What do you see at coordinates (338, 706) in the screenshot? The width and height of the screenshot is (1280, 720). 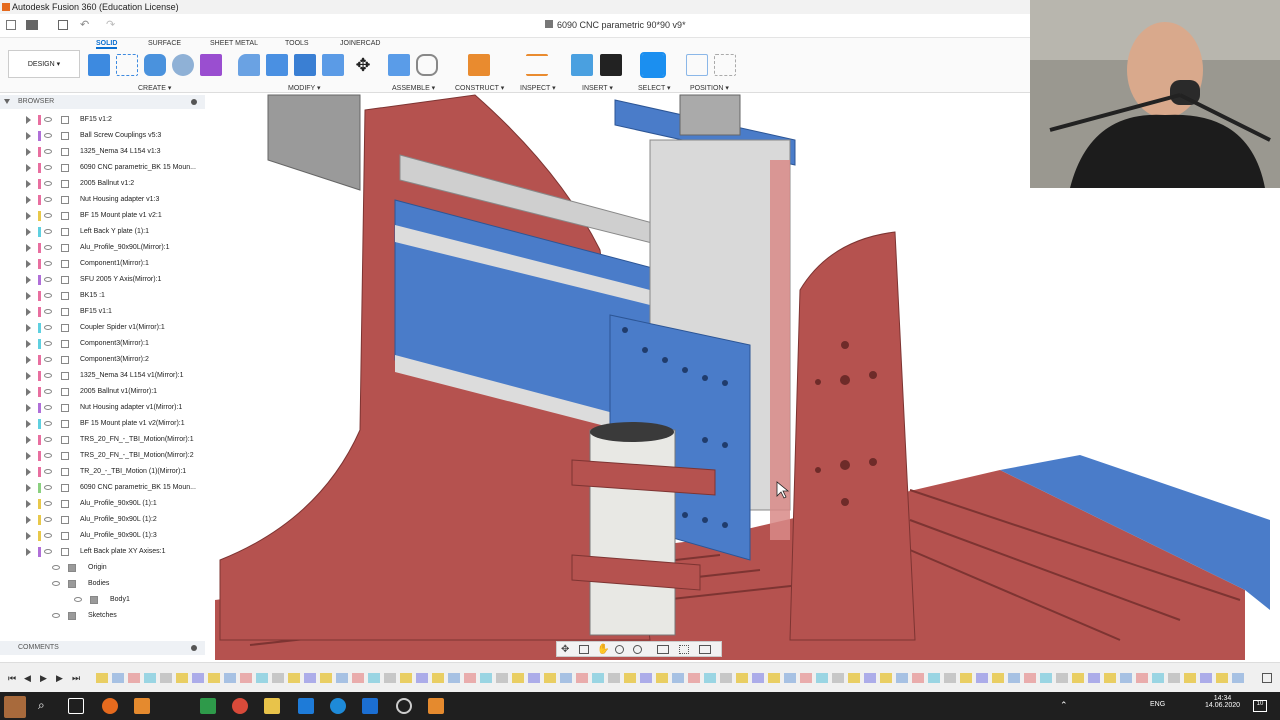 I see `edge-icon` at bounding box center [338, 706].